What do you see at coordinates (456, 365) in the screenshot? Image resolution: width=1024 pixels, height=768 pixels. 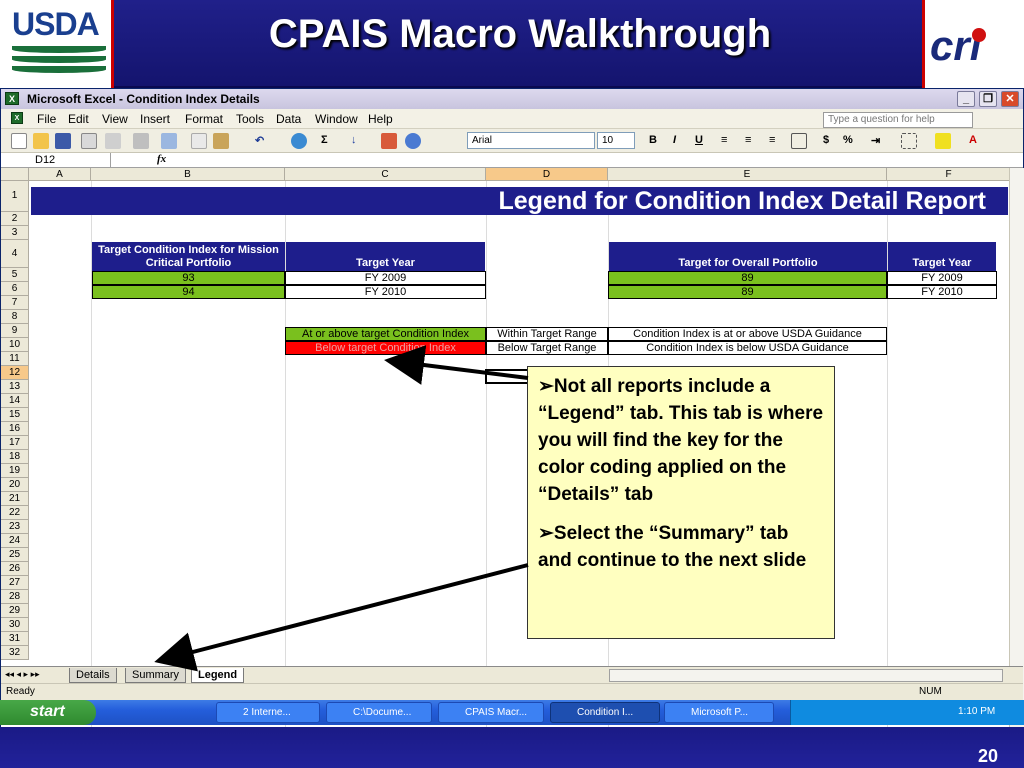 I see `arrow-to-legend-rows` at bounding box center [456, 365].